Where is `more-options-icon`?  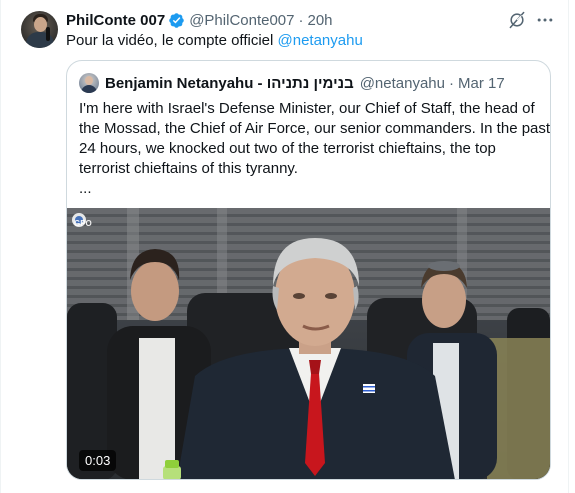
more-options-icon is located at coordinates (545, 20).